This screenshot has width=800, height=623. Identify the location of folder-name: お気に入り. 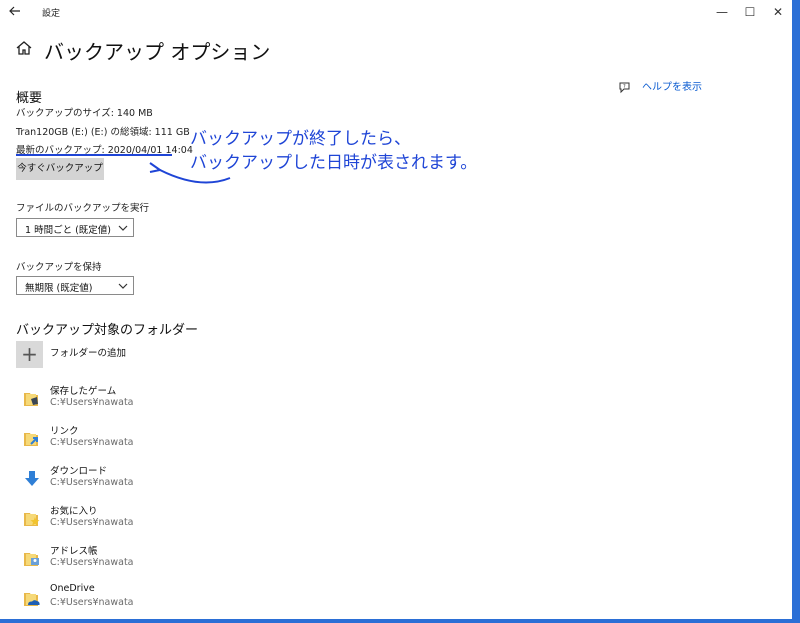
(74, 511).